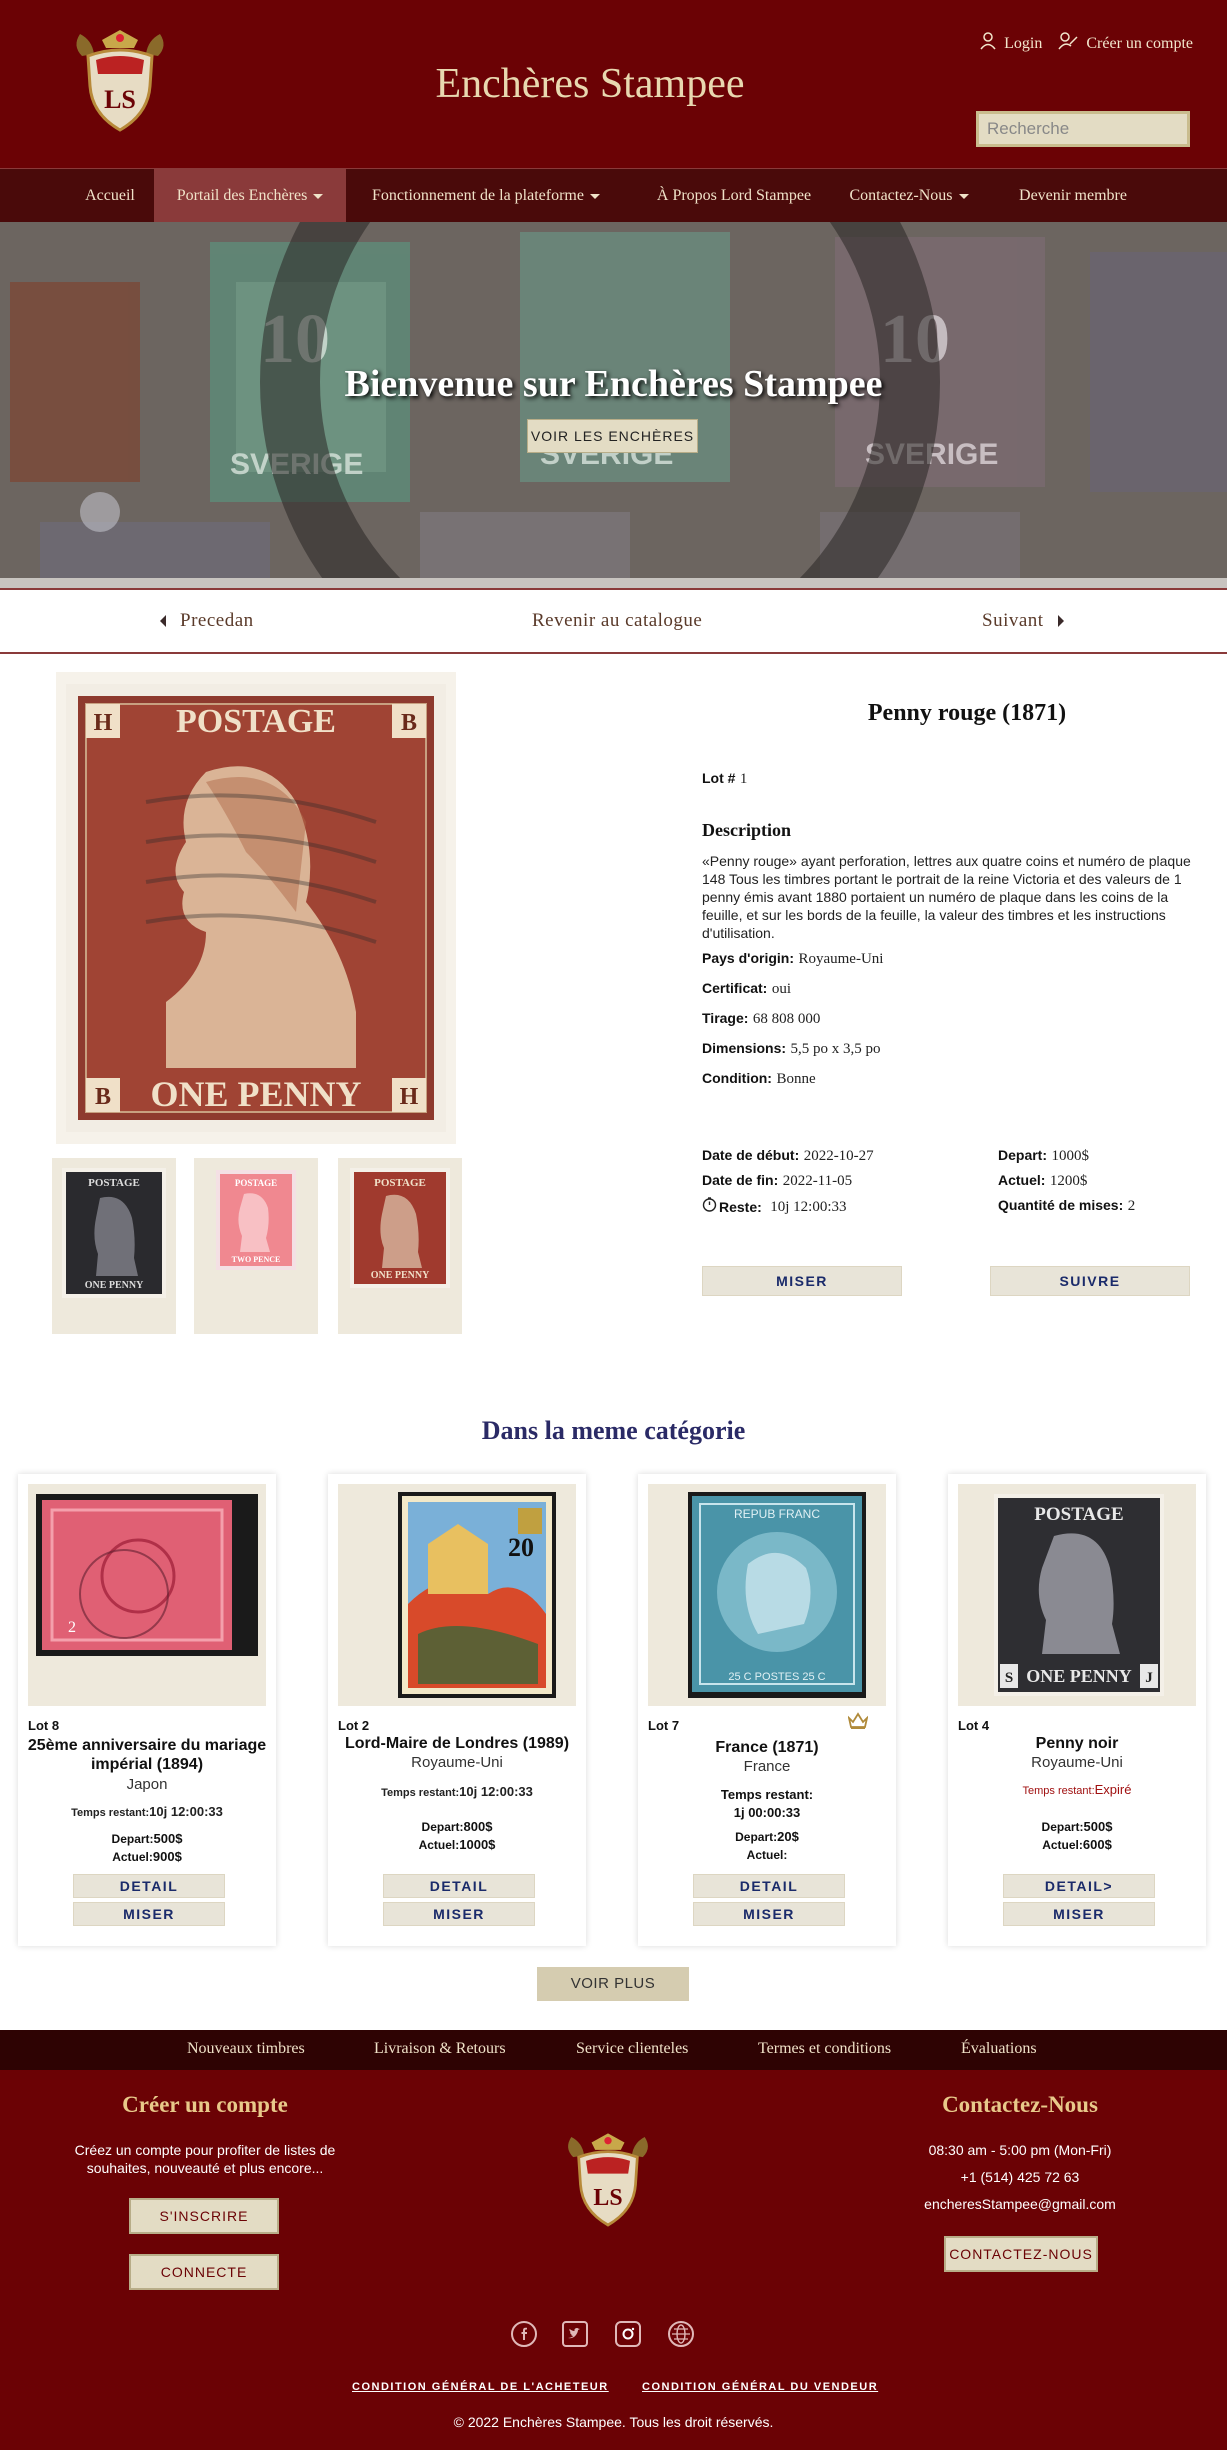 The width and height of the screenshot is (1227, 2450). Describe the element at coordinates (457, 1595) in the screenshot. I see `card-image: 20` at that location.